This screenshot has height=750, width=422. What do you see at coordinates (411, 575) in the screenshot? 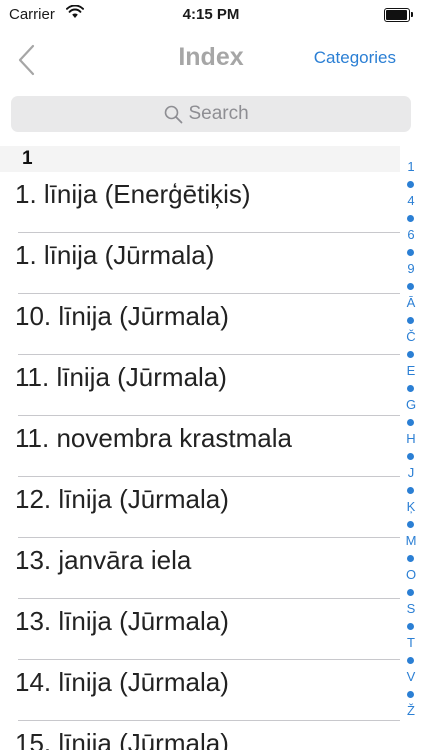
I see `index-letter: O` at bounding box center [411, 575].